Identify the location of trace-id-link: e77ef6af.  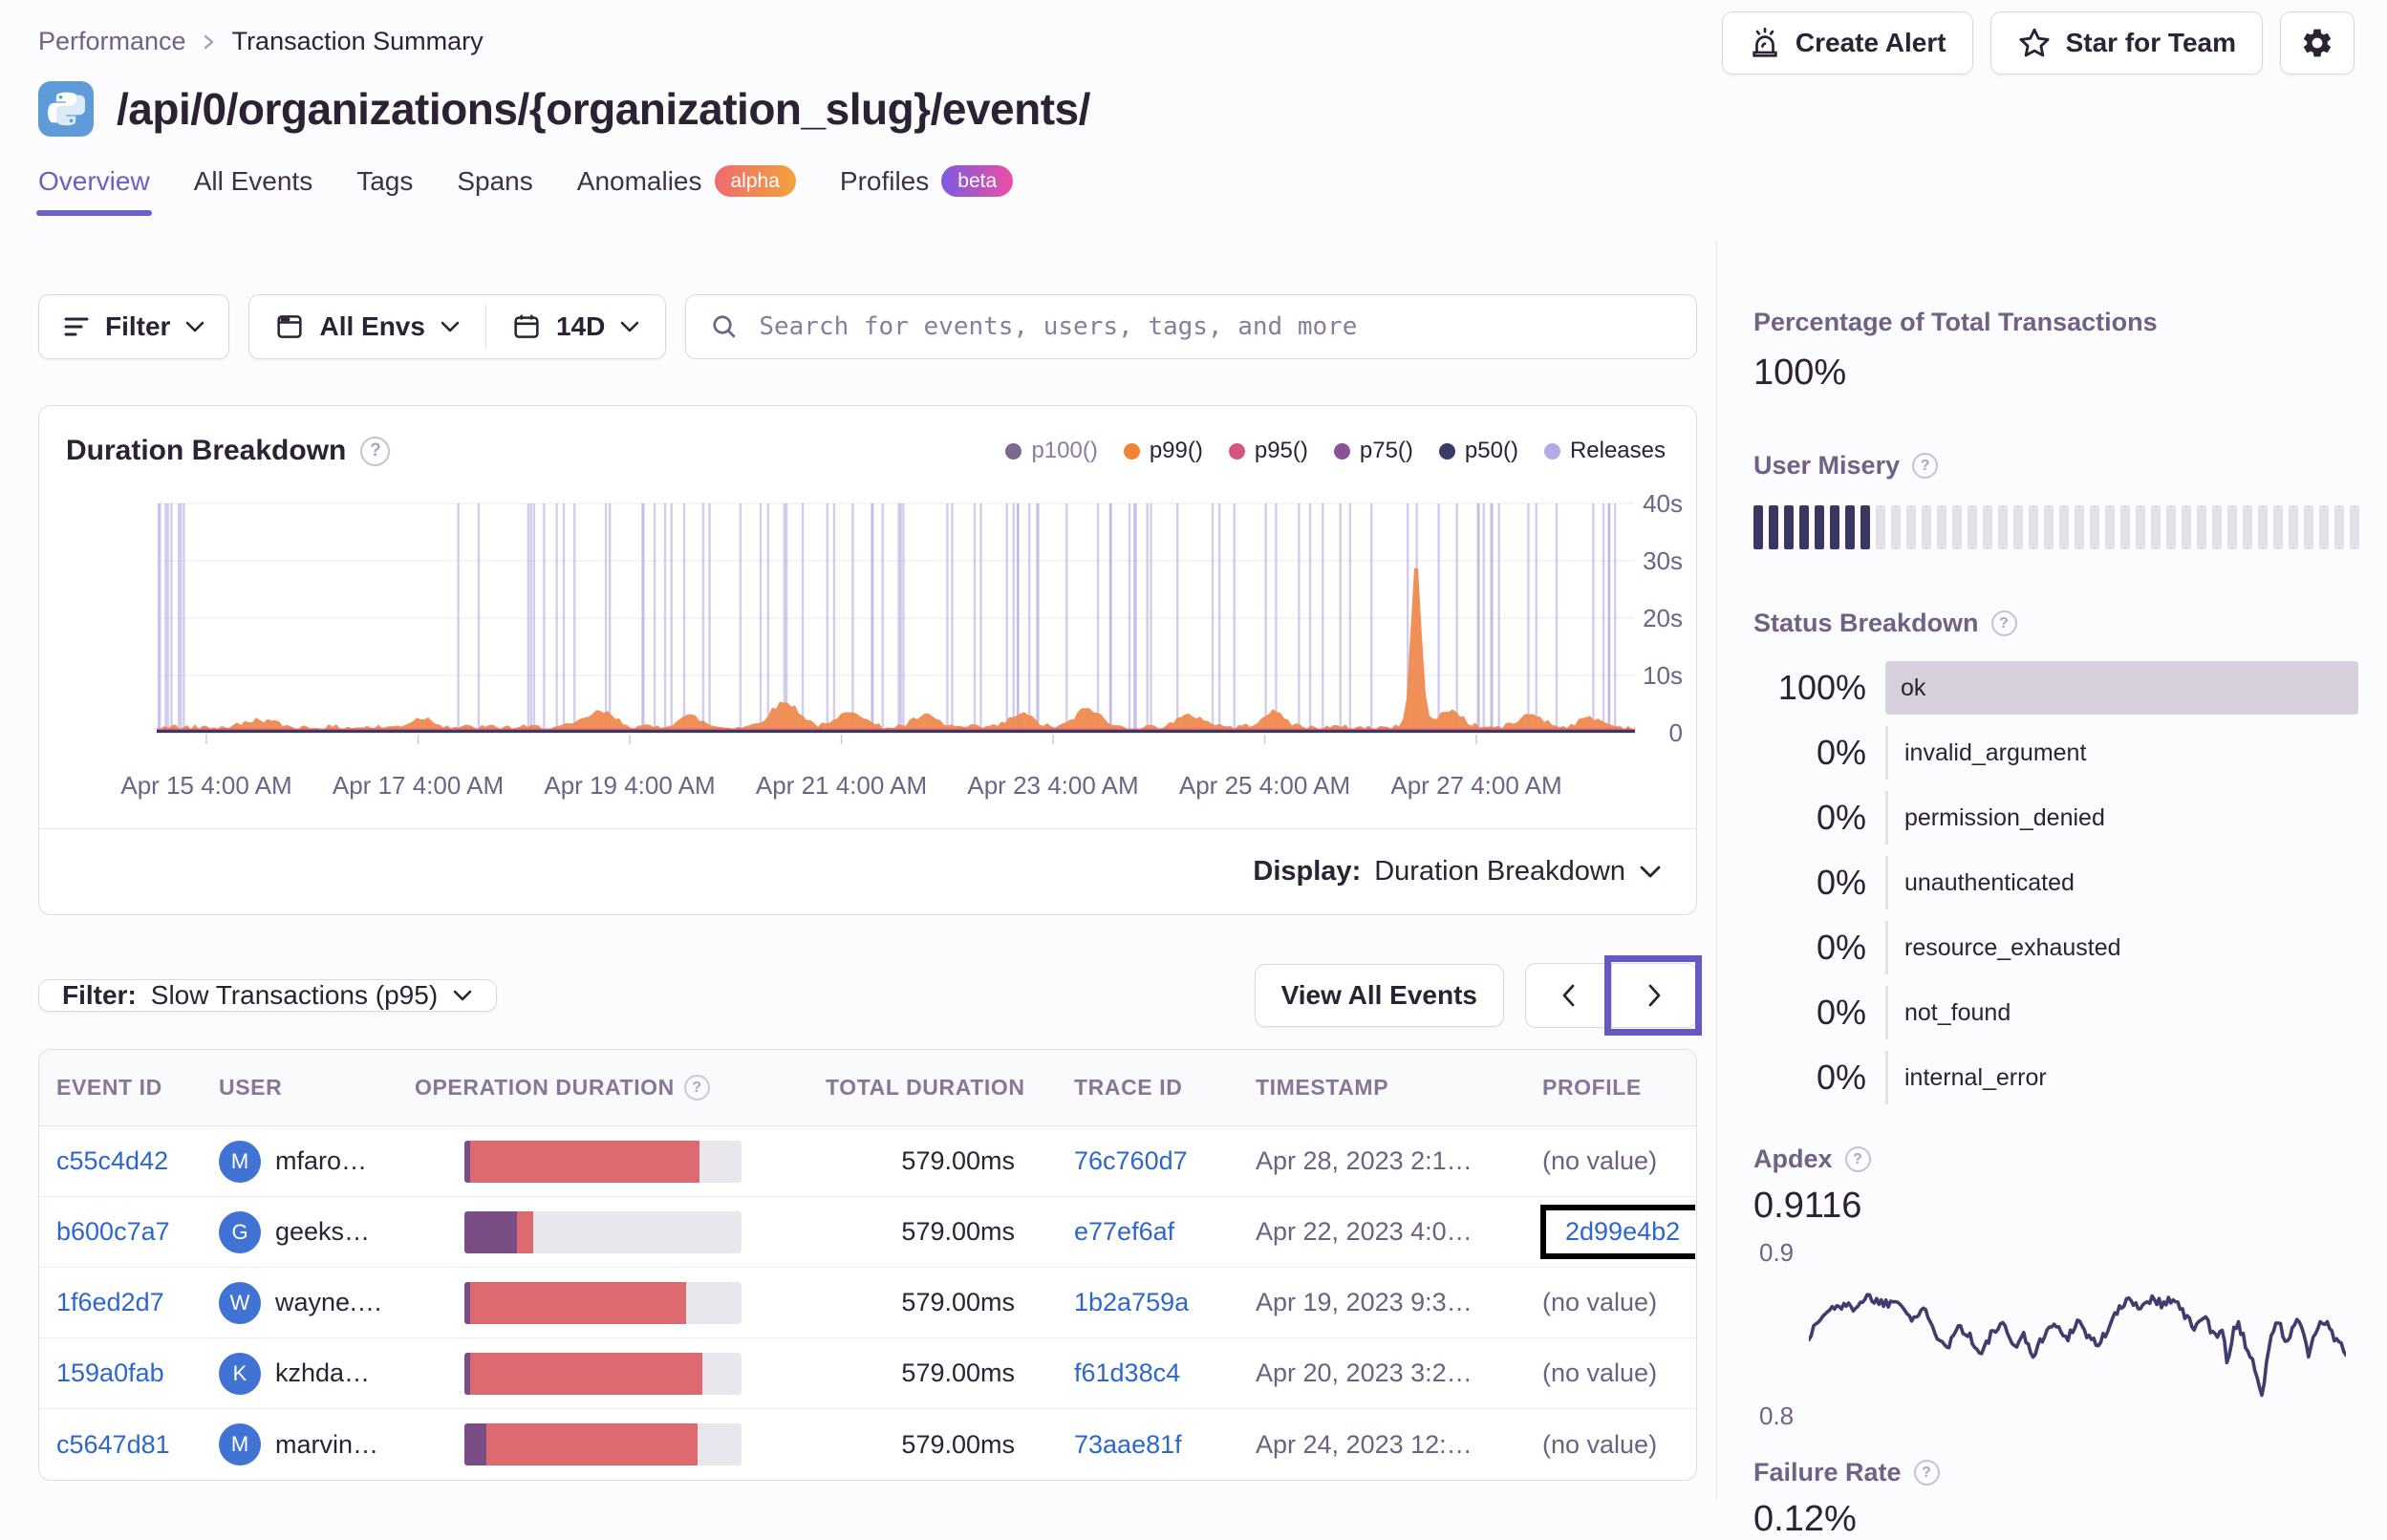
(1124, 1232).